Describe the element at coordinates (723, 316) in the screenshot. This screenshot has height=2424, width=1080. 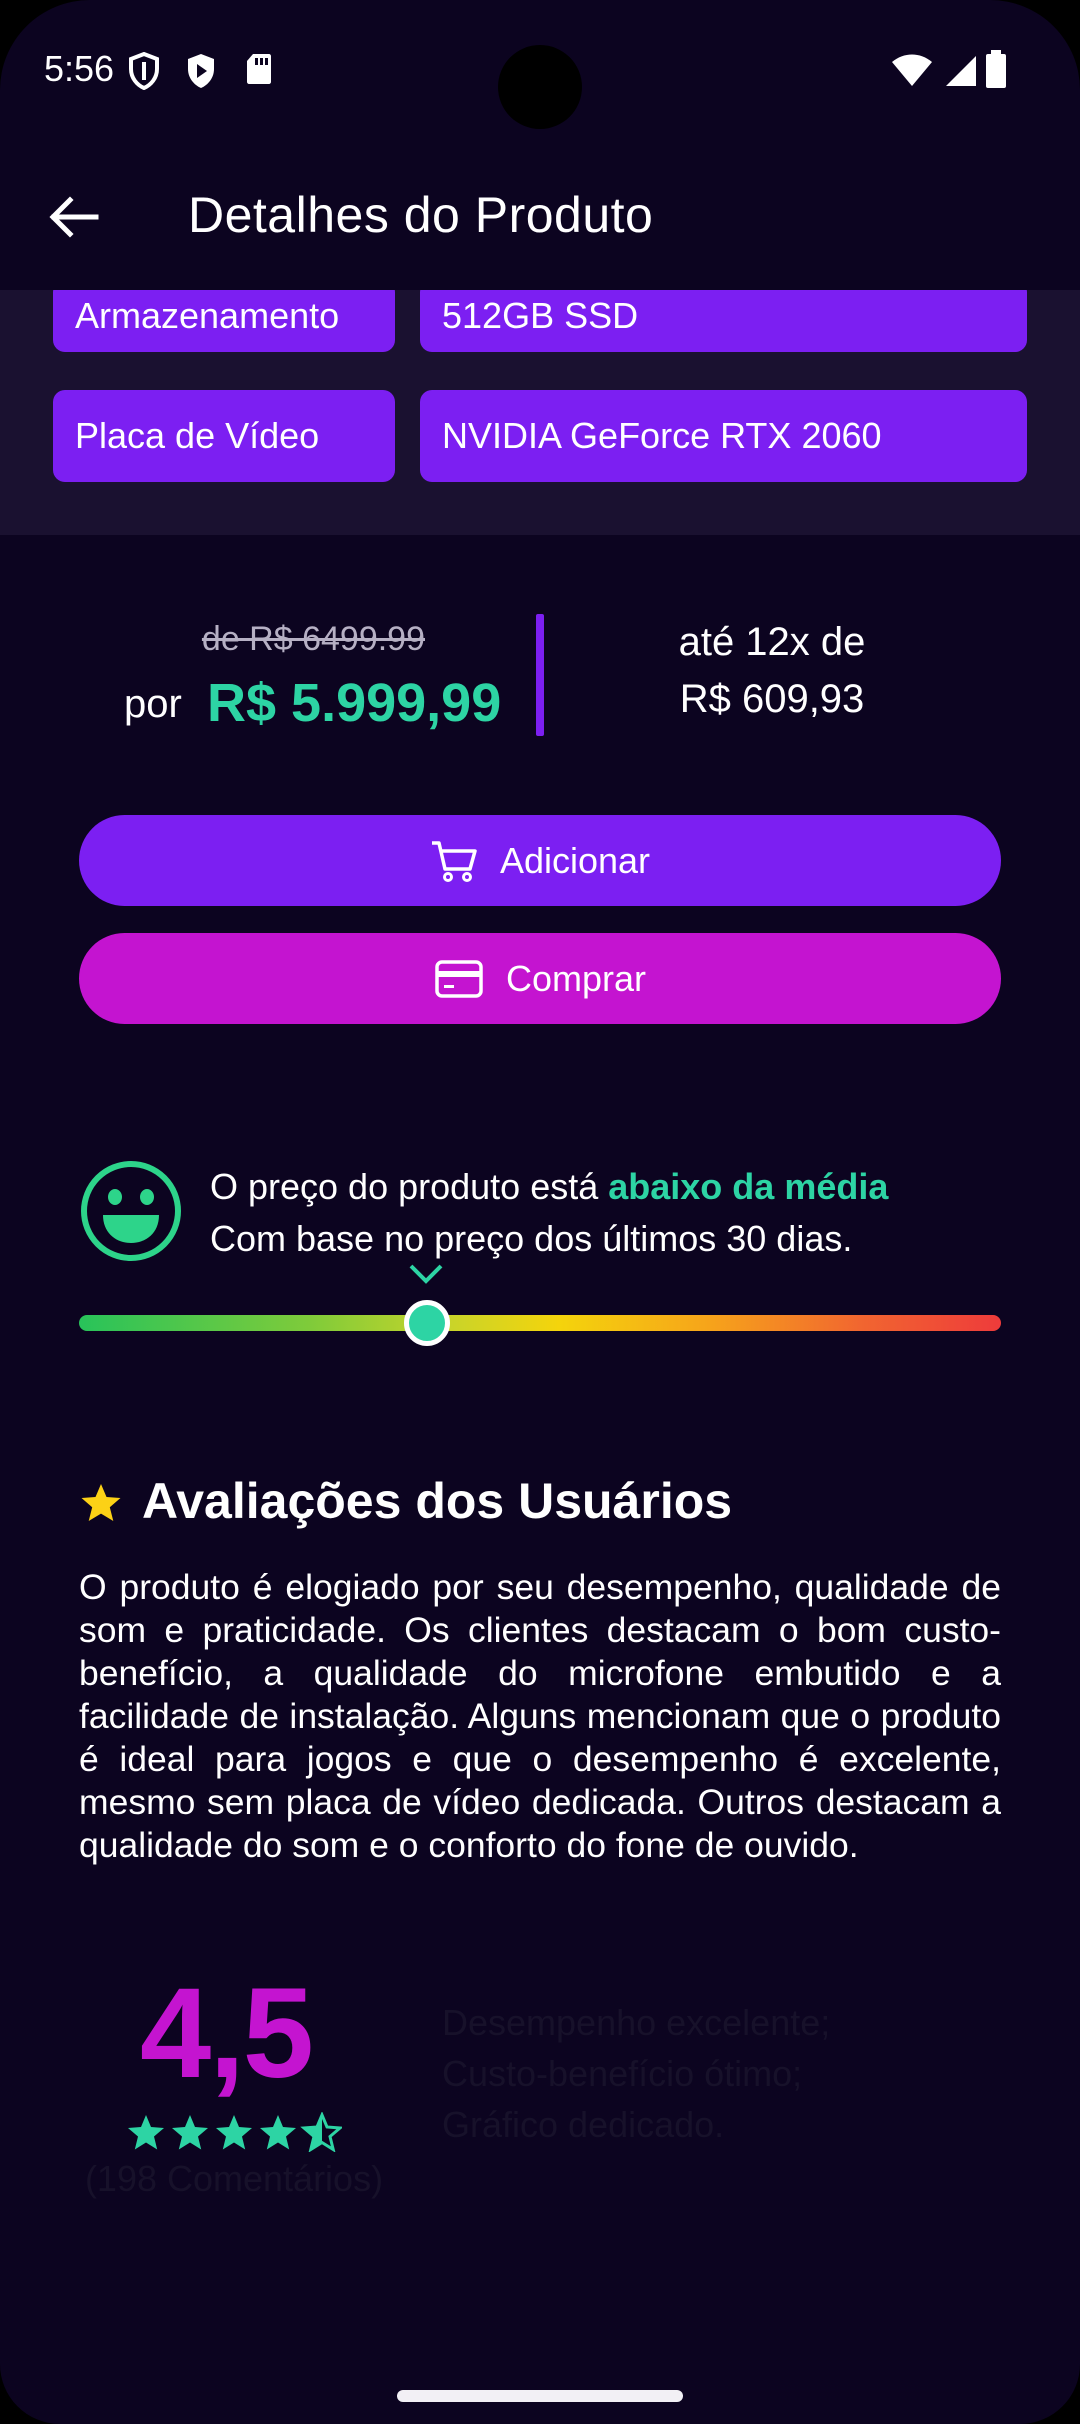
I see `spec-value: 512GB SSD` at that location.